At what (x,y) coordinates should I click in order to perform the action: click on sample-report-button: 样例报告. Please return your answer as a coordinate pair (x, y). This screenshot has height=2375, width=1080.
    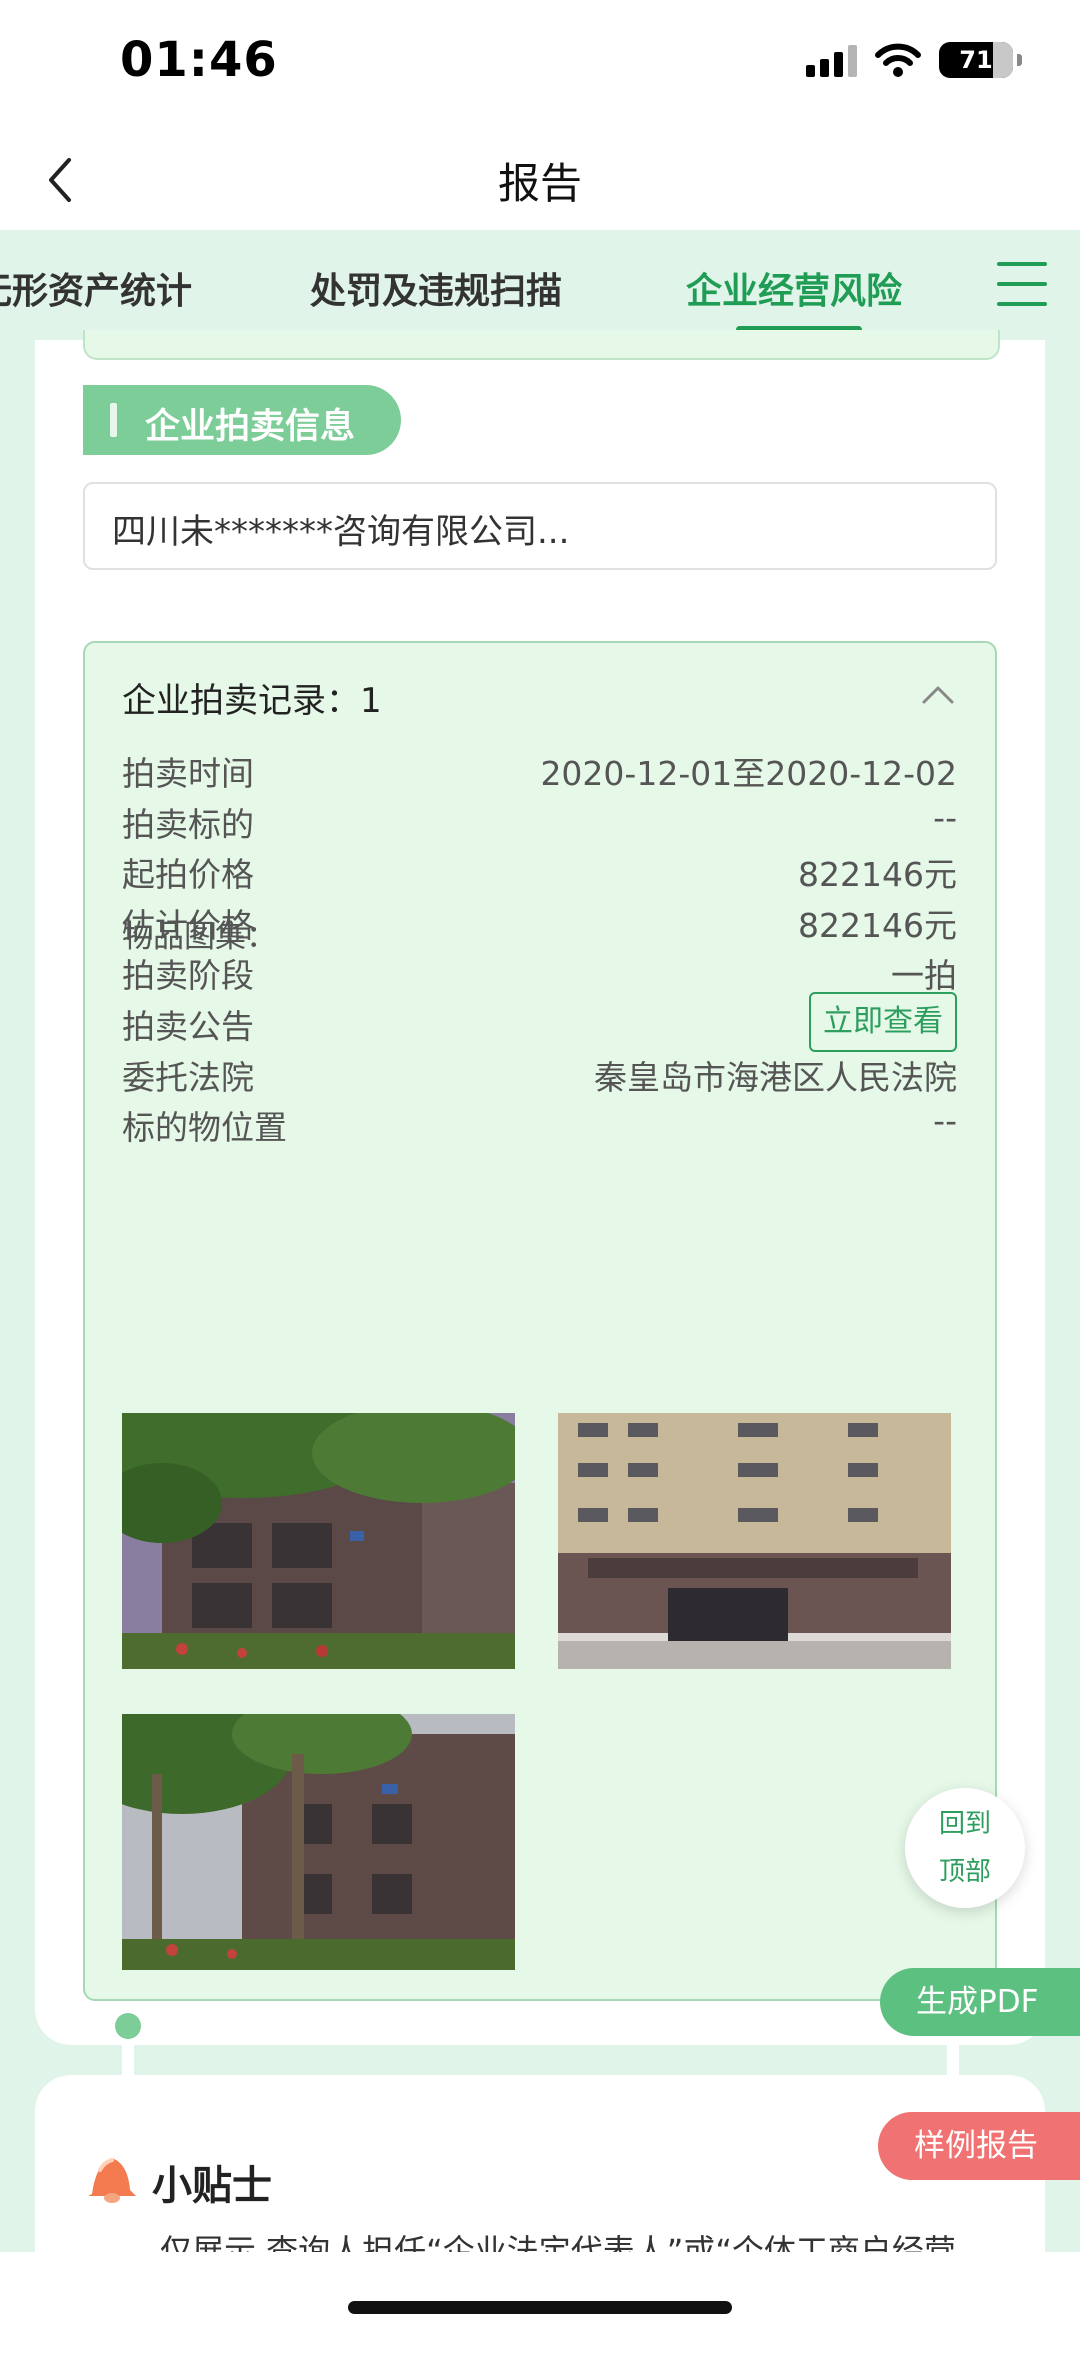
    Looking at the image, I should click on (979, 2146).